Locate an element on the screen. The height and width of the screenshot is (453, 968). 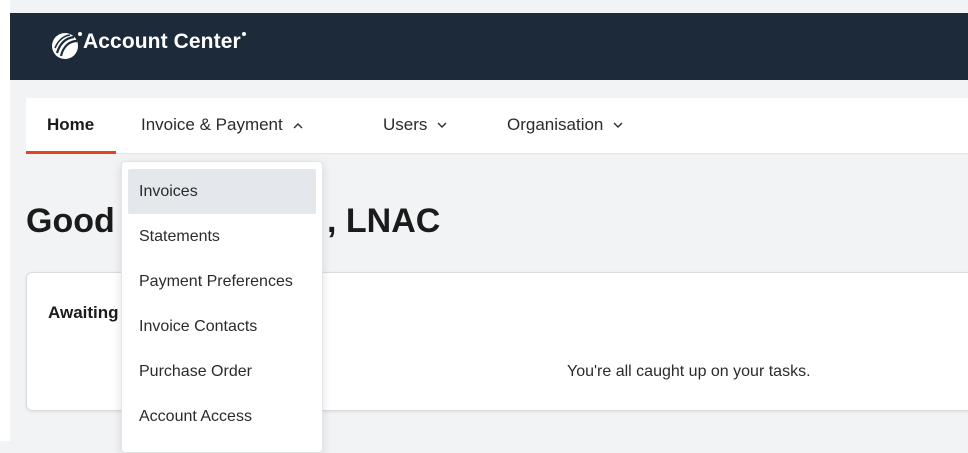
nav-organisation: Organisation is located at coordinates (565, 125).